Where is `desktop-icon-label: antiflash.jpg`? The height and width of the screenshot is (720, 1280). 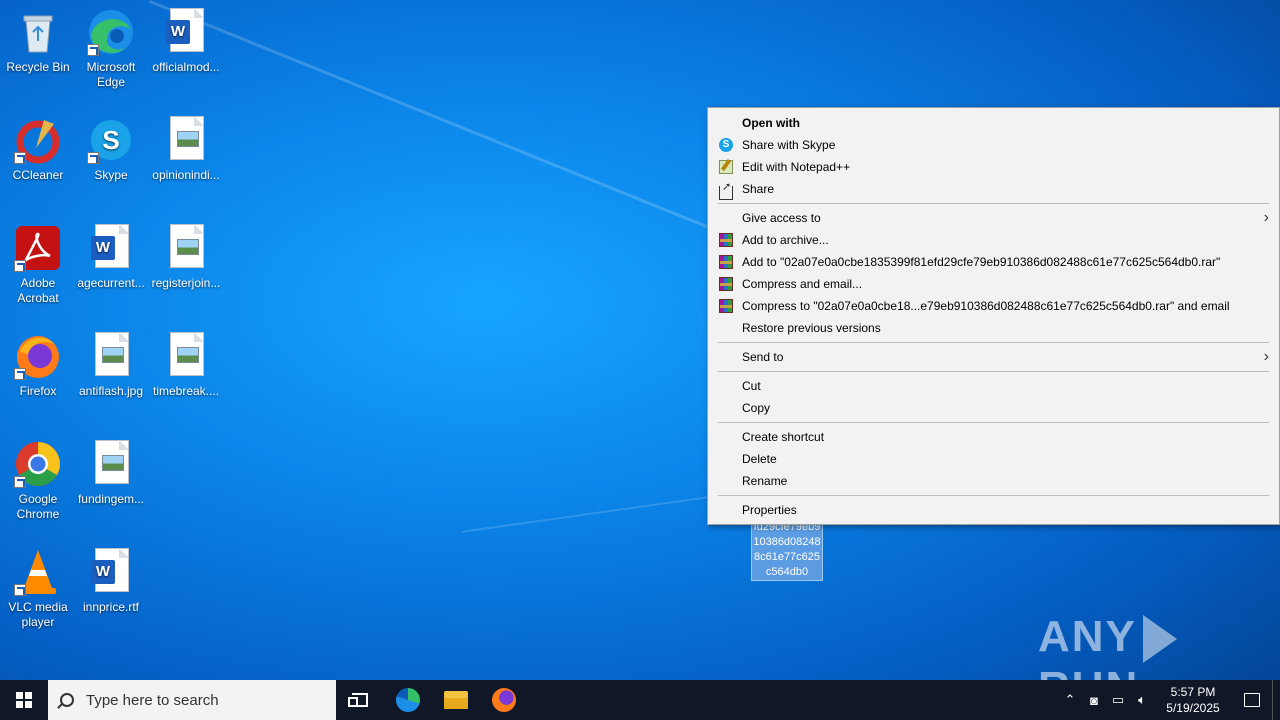
desktop-icon-label: antiflash.jpg is located at coordinates (111, 391).